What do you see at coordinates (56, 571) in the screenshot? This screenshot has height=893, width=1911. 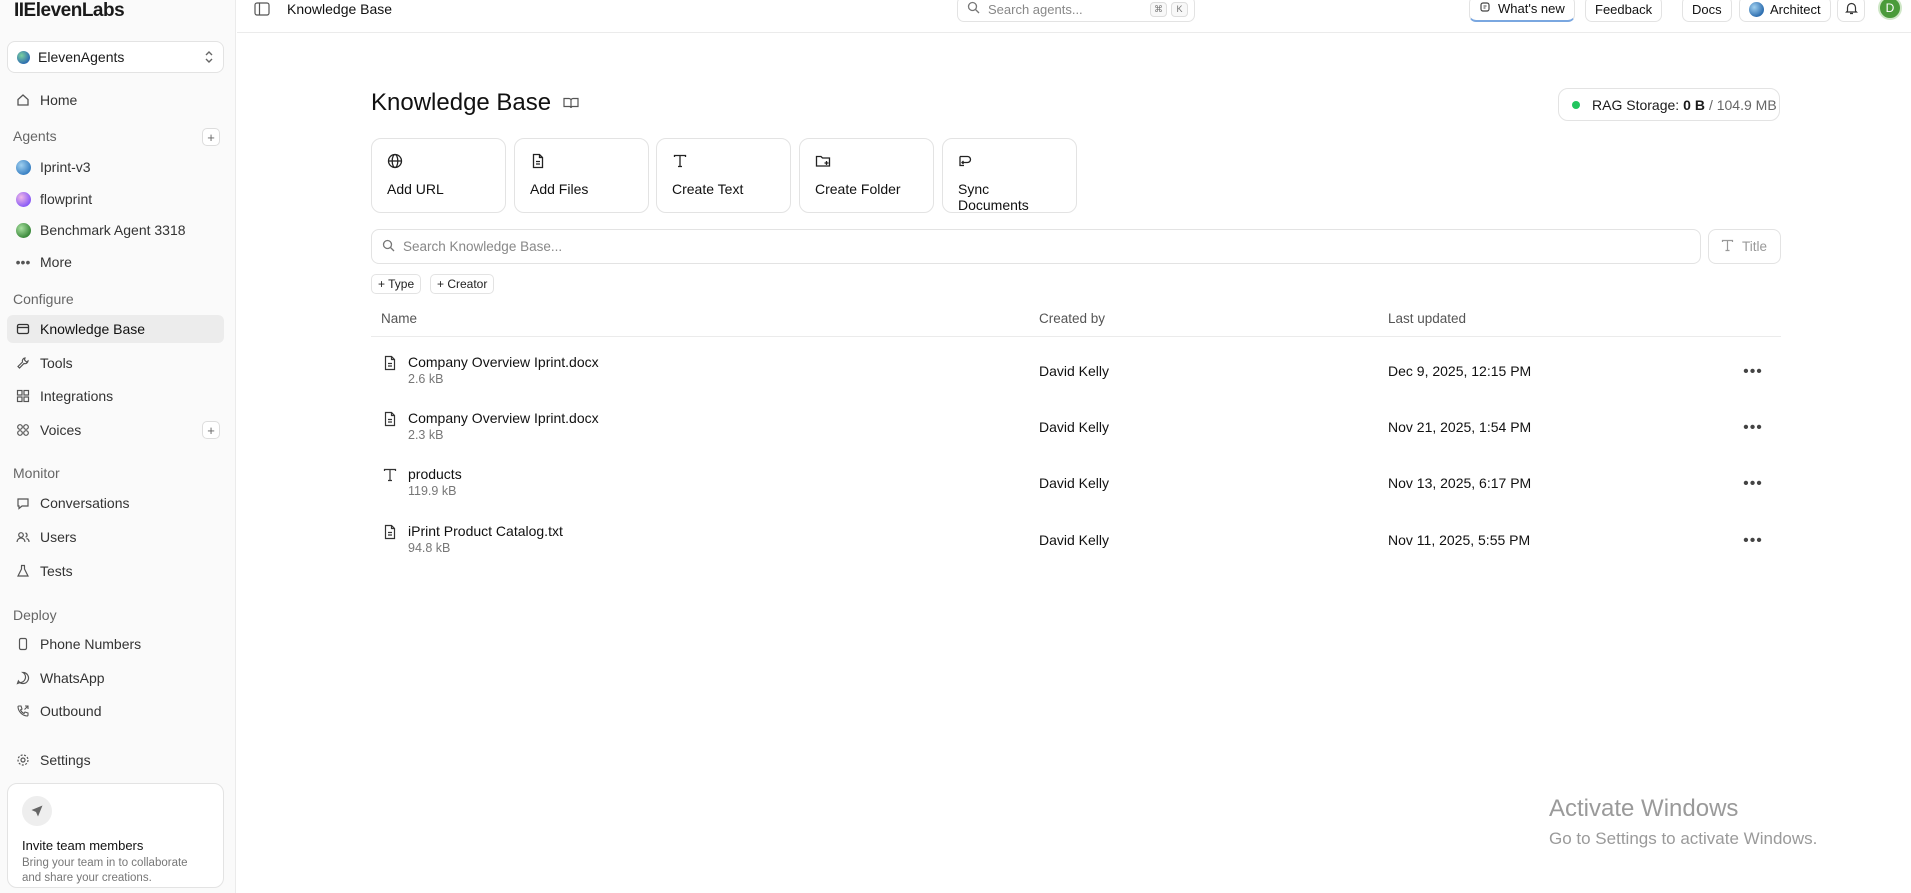 I see `sidebar-item-label: Tests` at bounding box center [56, 571].